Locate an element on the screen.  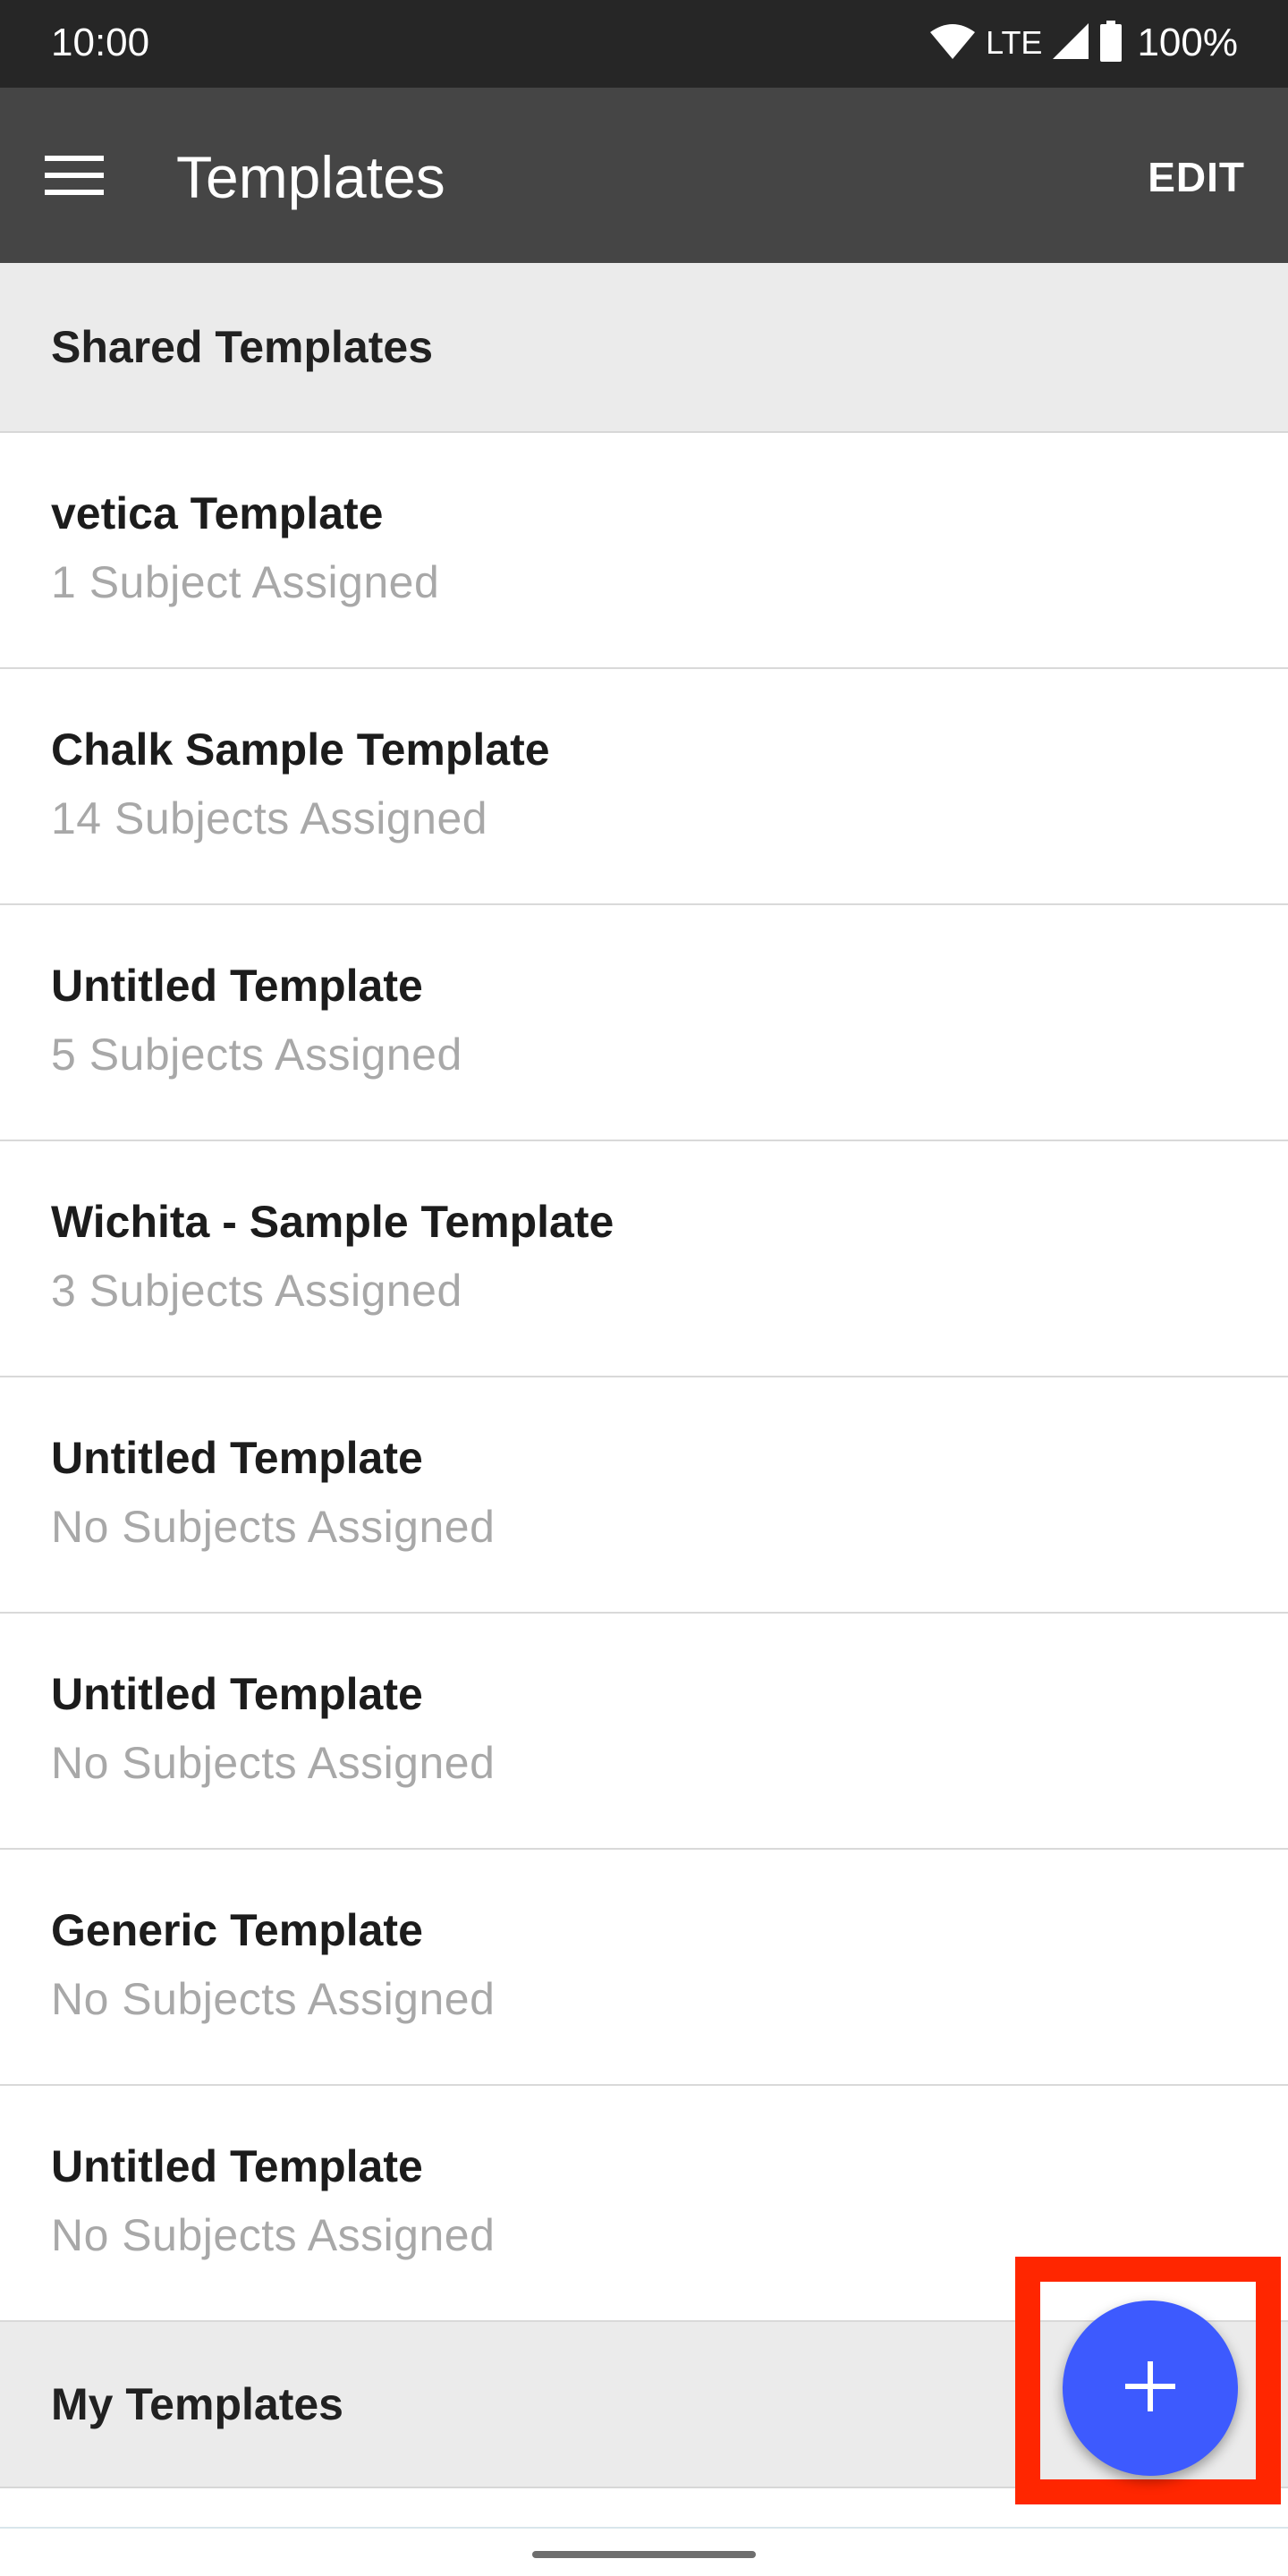
wifi-icon is located at coordinates (952, 43).